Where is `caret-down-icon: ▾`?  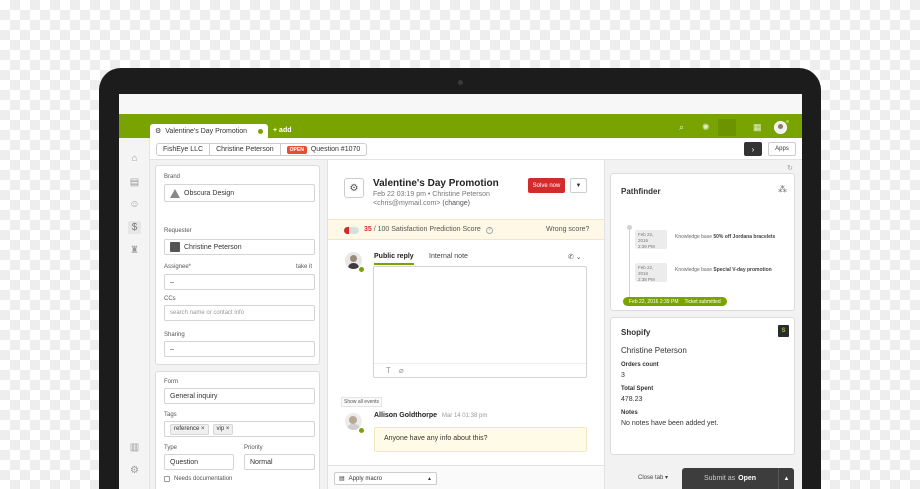
caret-down-icon: ▾ is located at coordinates (667, 478).